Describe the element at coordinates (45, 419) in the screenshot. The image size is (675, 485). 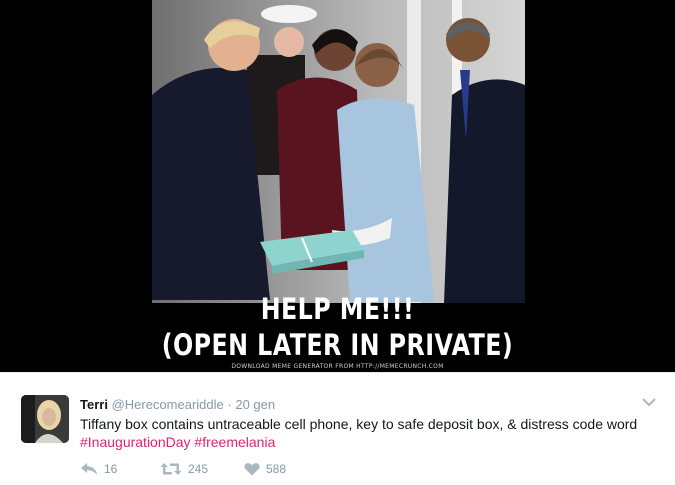
I see `avatar` at that location.